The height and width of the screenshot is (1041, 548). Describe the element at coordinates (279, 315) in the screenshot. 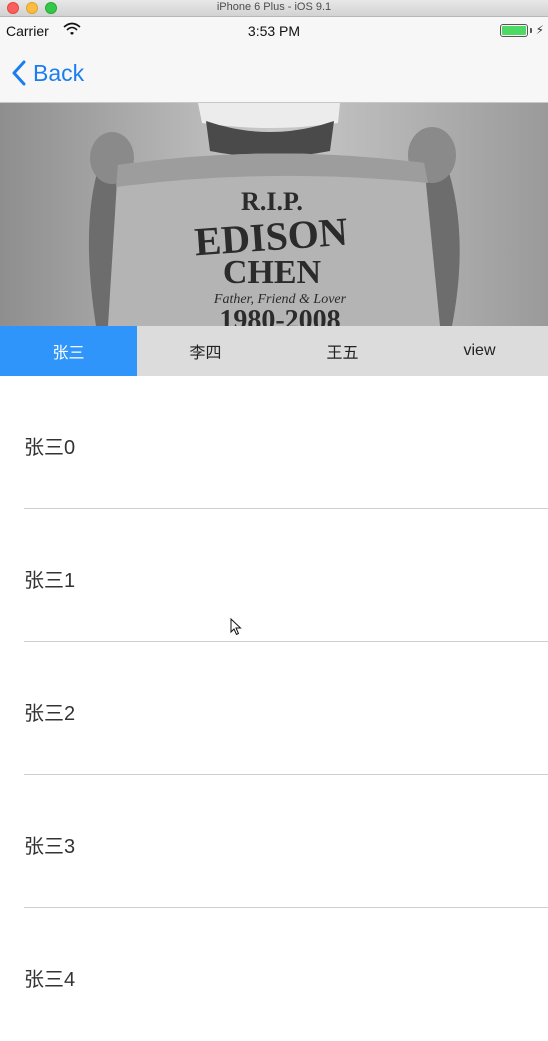

I see `shirt-text-years: 1980-2008` at that location.